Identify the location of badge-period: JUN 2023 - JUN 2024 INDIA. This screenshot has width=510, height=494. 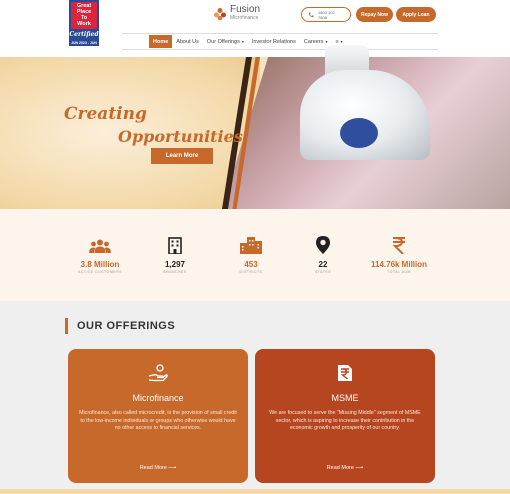
(84, 46).